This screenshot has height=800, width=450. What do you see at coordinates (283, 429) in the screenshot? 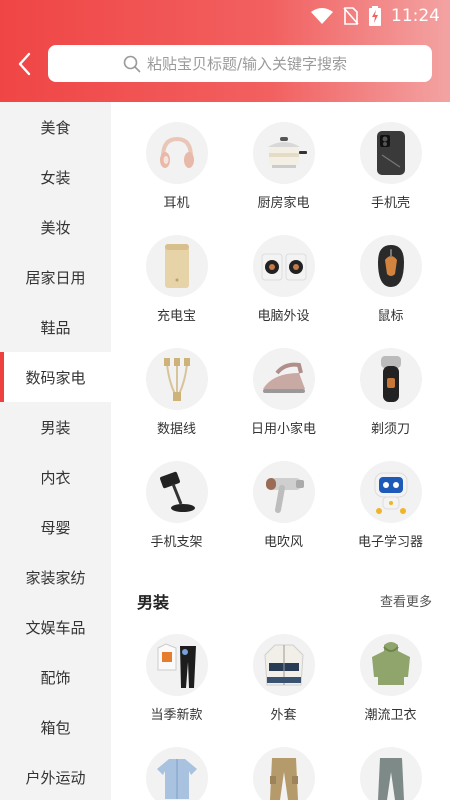
I see `subcategory-label: 日用小家电` at bounding box center [283, 429].